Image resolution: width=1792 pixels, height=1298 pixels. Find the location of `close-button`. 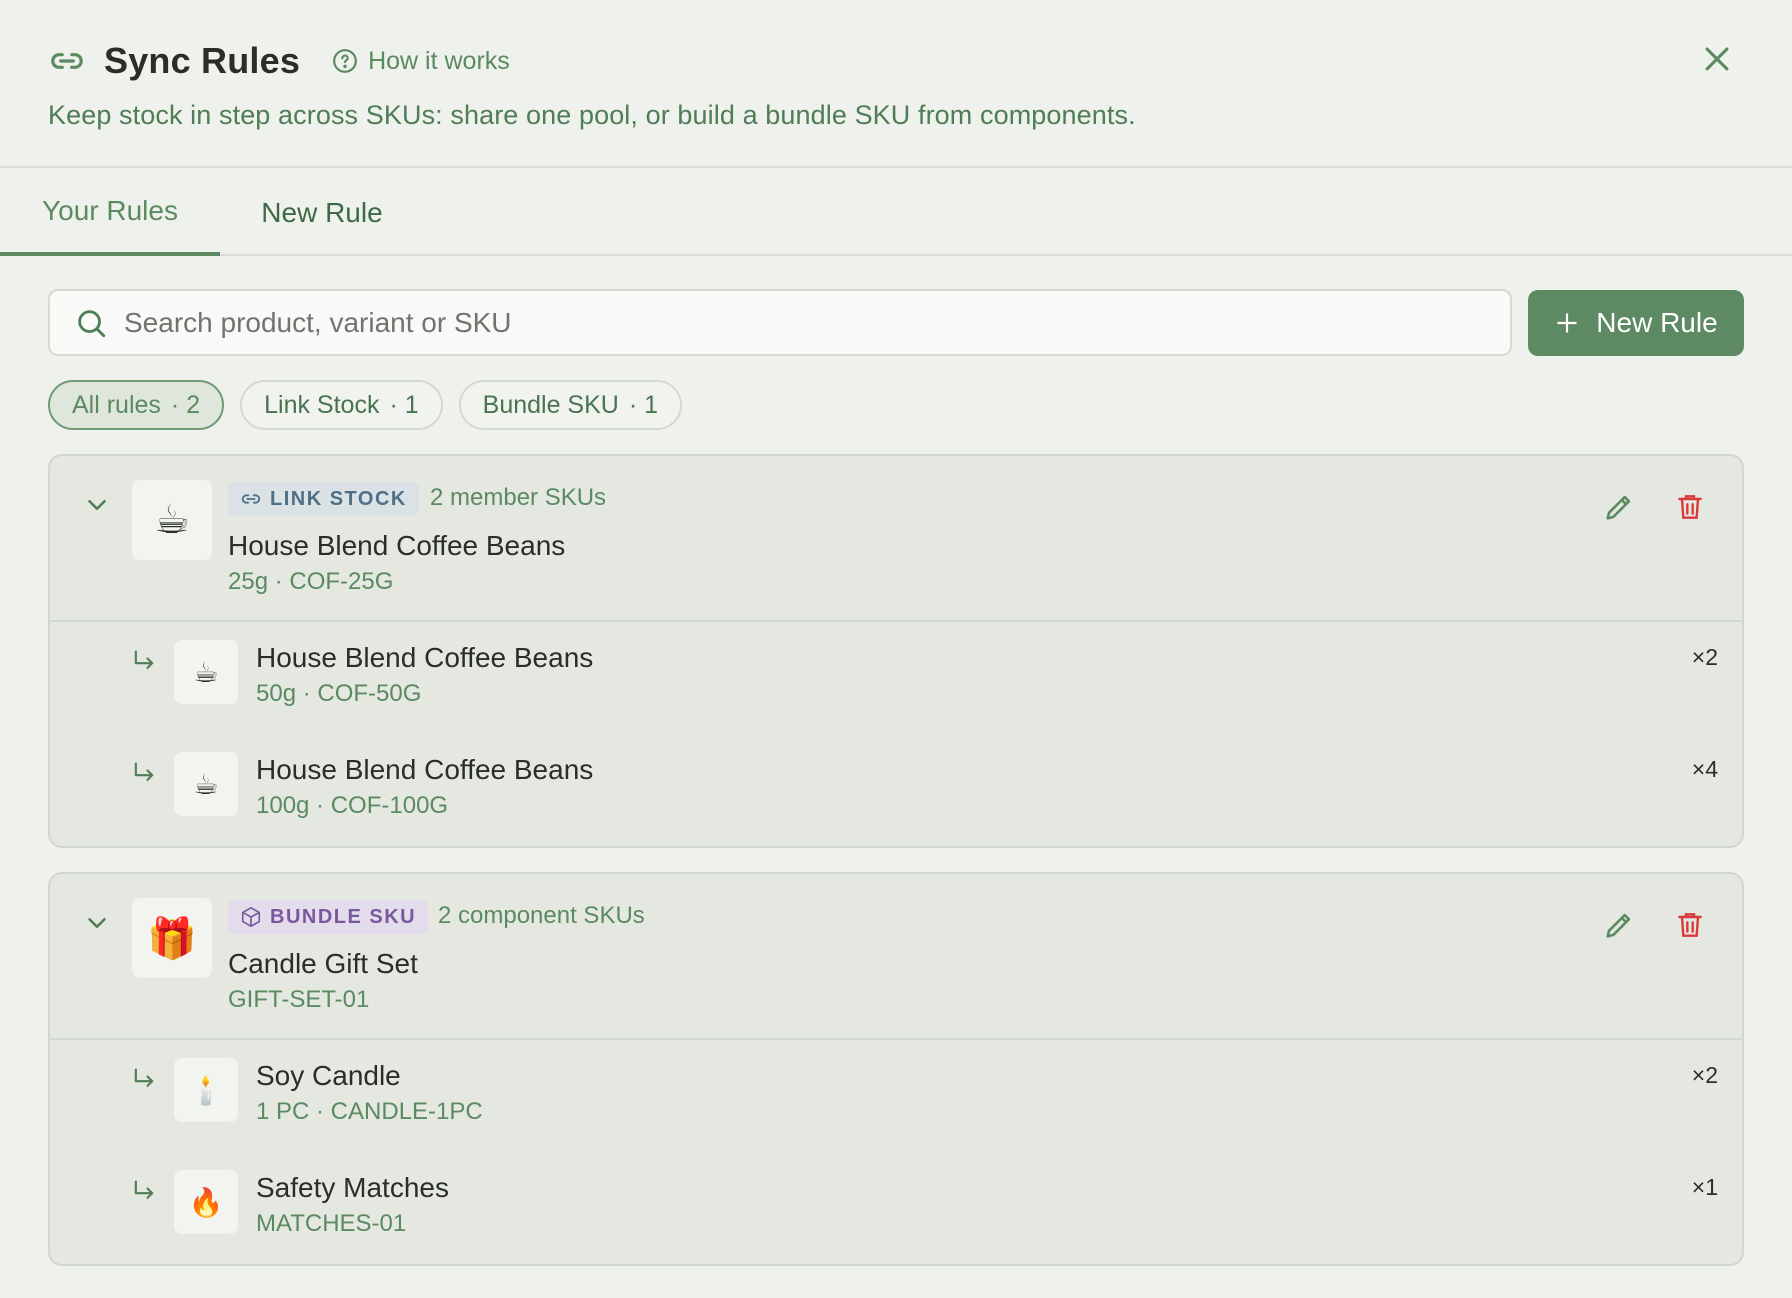

close-button is located at coordinates (1717, 59).